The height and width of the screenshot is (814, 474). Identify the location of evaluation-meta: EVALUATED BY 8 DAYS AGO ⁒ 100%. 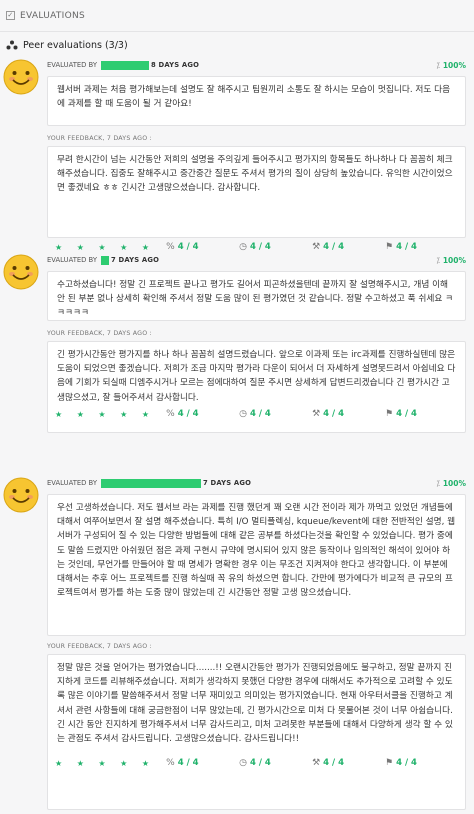
(256, 65).